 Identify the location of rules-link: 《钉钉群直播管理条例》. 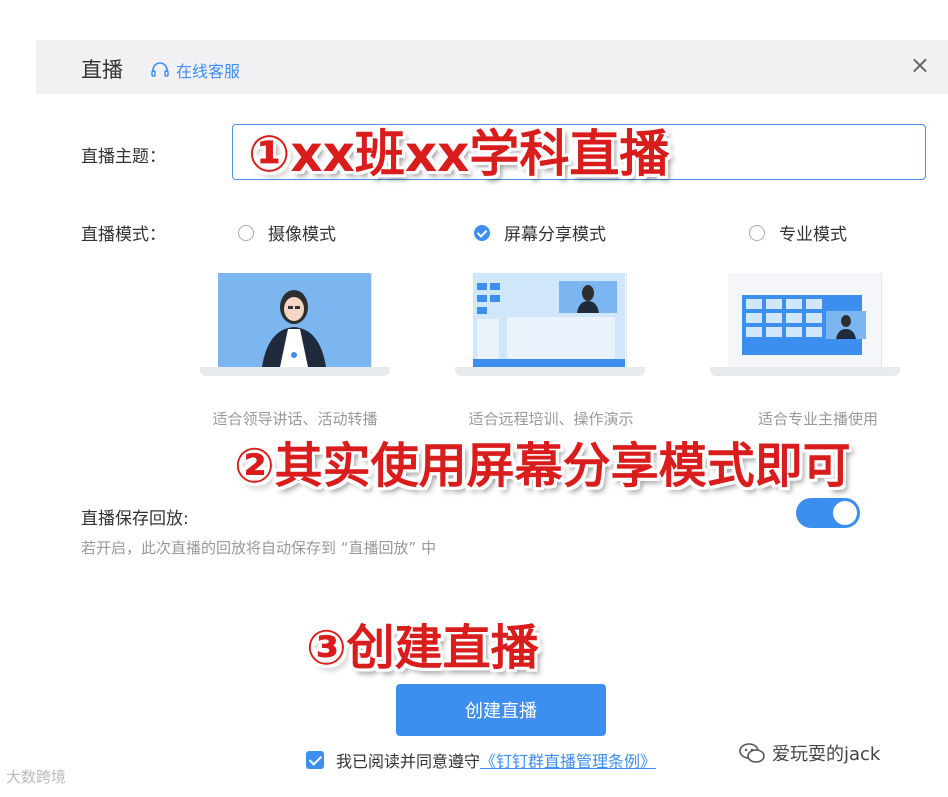
(568, 760).